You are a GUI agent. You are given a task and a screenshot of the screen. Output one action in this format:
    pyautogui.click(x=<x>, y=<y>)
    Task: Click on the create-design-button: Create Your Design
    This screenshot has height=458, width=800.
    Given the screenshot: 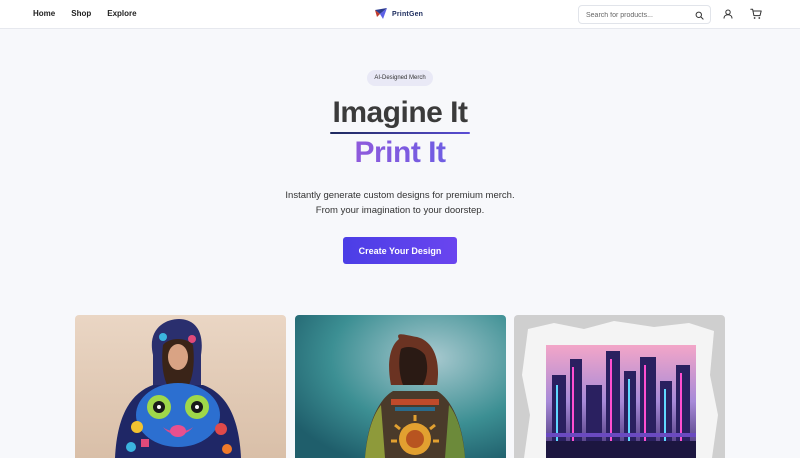 What is the action you would take?
    pyautogui.click(x=400, y=250)
    